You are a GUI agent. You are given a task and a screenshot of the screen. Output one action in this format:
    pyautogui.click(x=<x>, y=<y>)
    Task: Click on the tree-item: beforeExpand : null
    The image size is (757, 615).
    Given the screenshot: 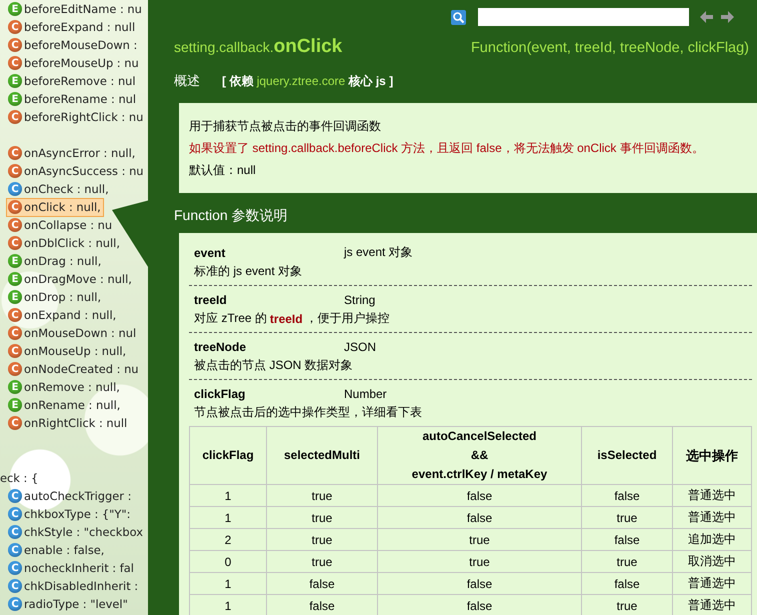 What is the action you would take?
    pyautogui.click(x=80, y=27)
    